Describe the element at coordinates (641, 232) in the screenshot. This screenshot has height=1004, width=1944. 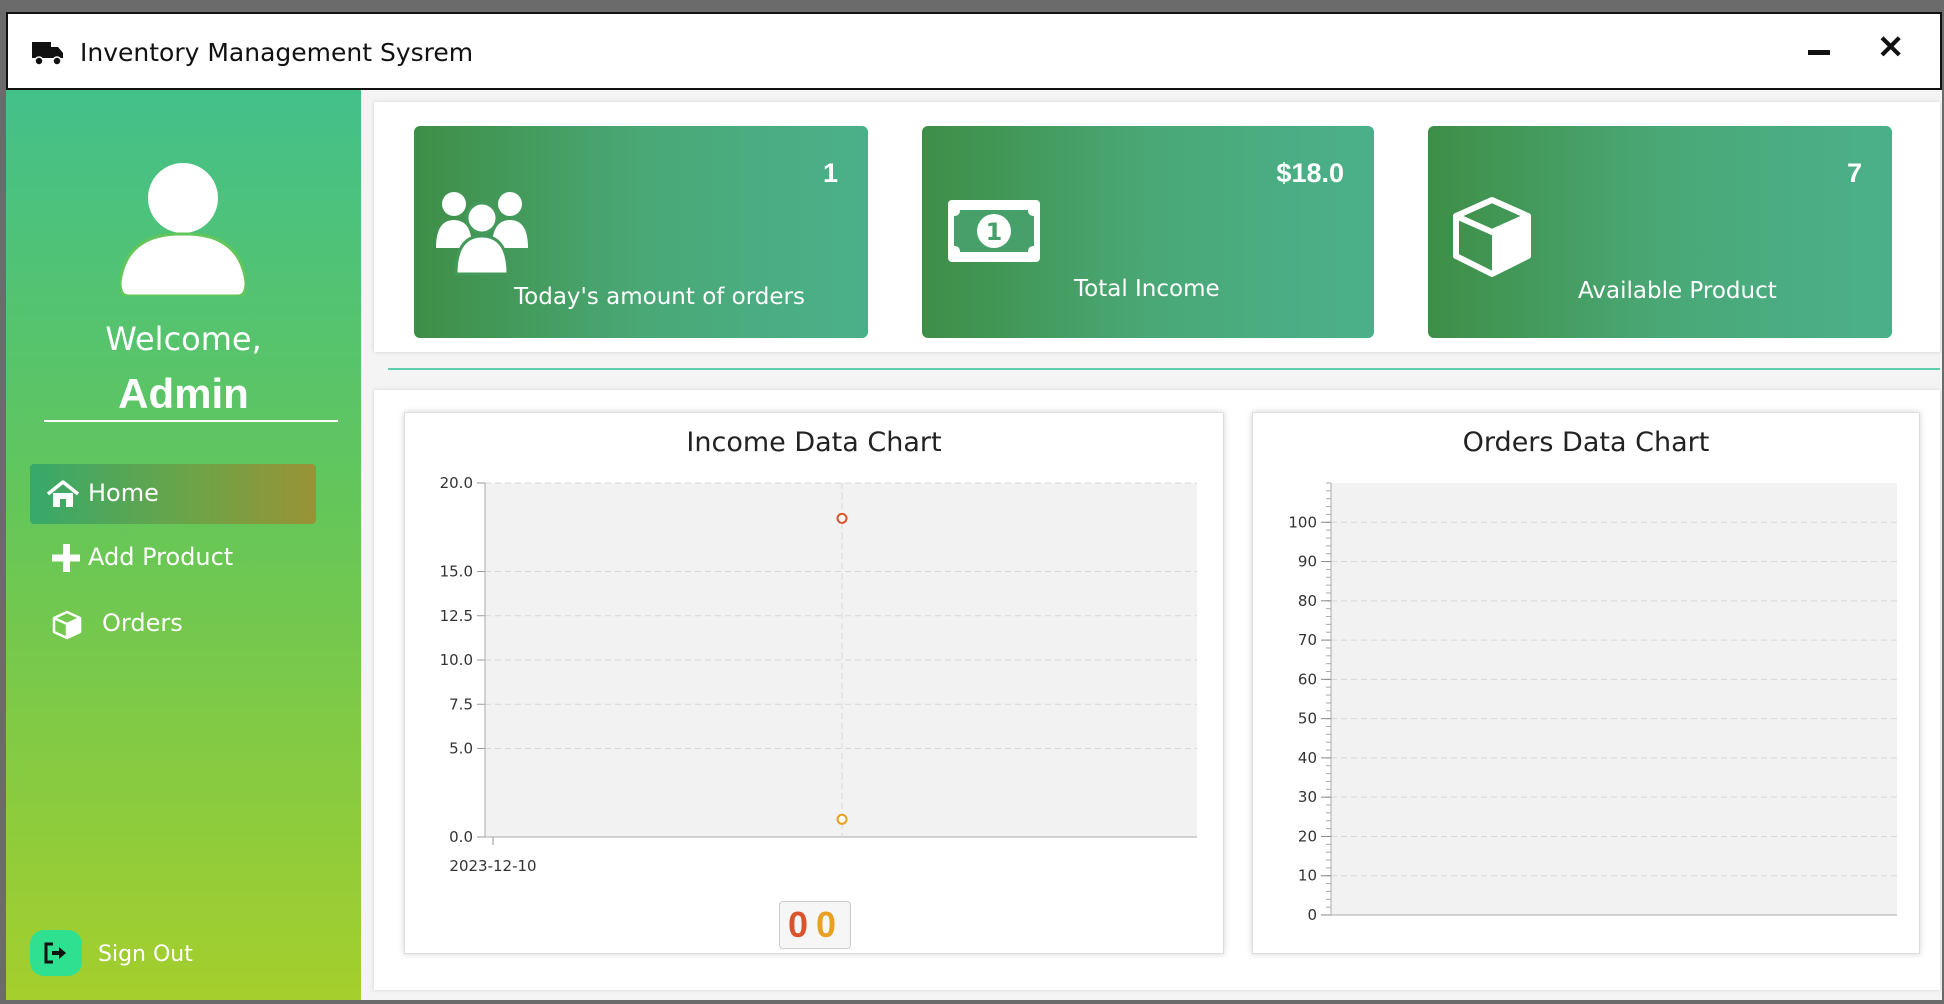
I see `card-today-orders: 1 Today's amount of orders` at that location.